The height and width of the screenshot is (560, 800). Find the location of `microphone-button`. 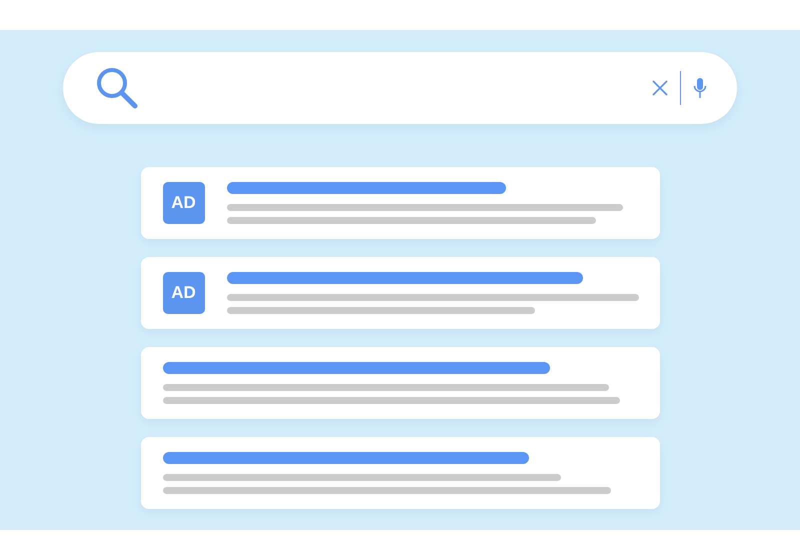

microphone-button is located at coordinates (700, 88).